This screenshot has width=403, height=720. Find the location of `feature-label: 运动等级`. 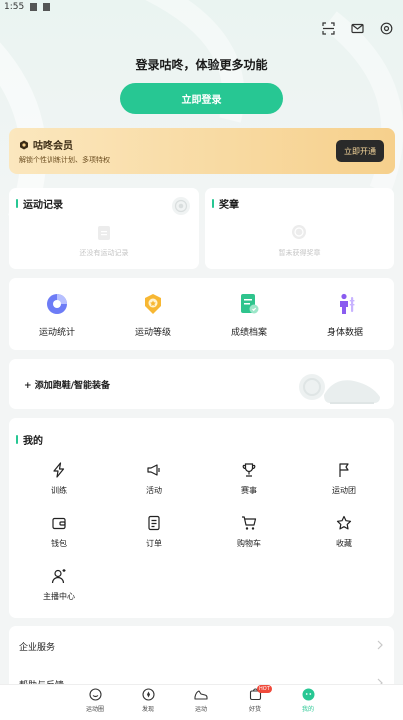

feature-label: 运动等级 is located at coordinates (152, 333).